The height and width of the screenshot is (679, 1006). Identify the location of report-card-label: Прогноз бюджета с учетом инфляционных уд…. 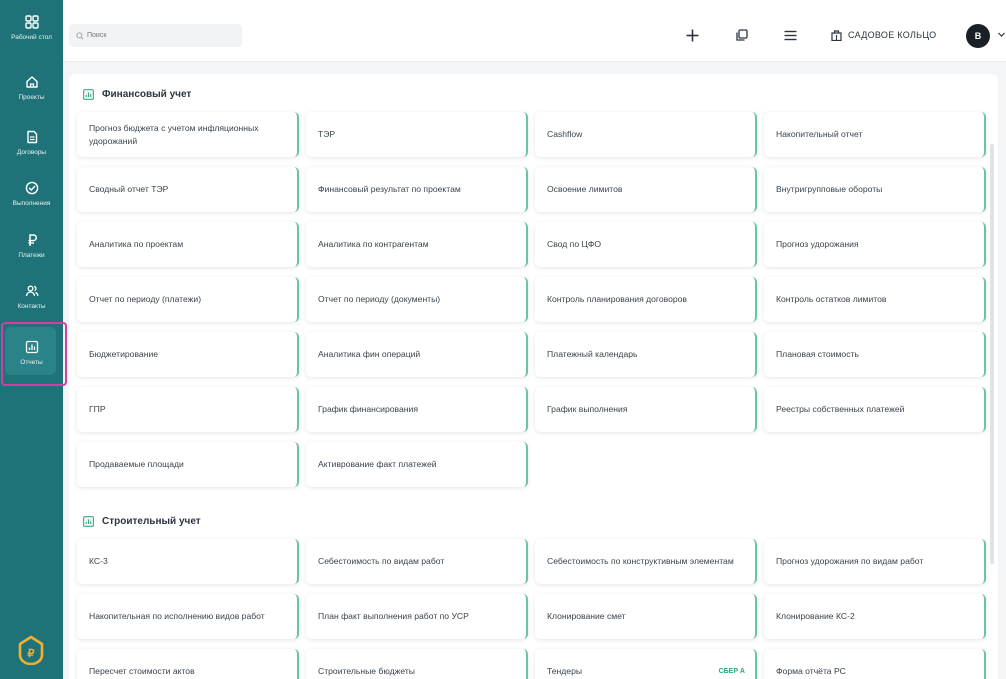
(174, 134).